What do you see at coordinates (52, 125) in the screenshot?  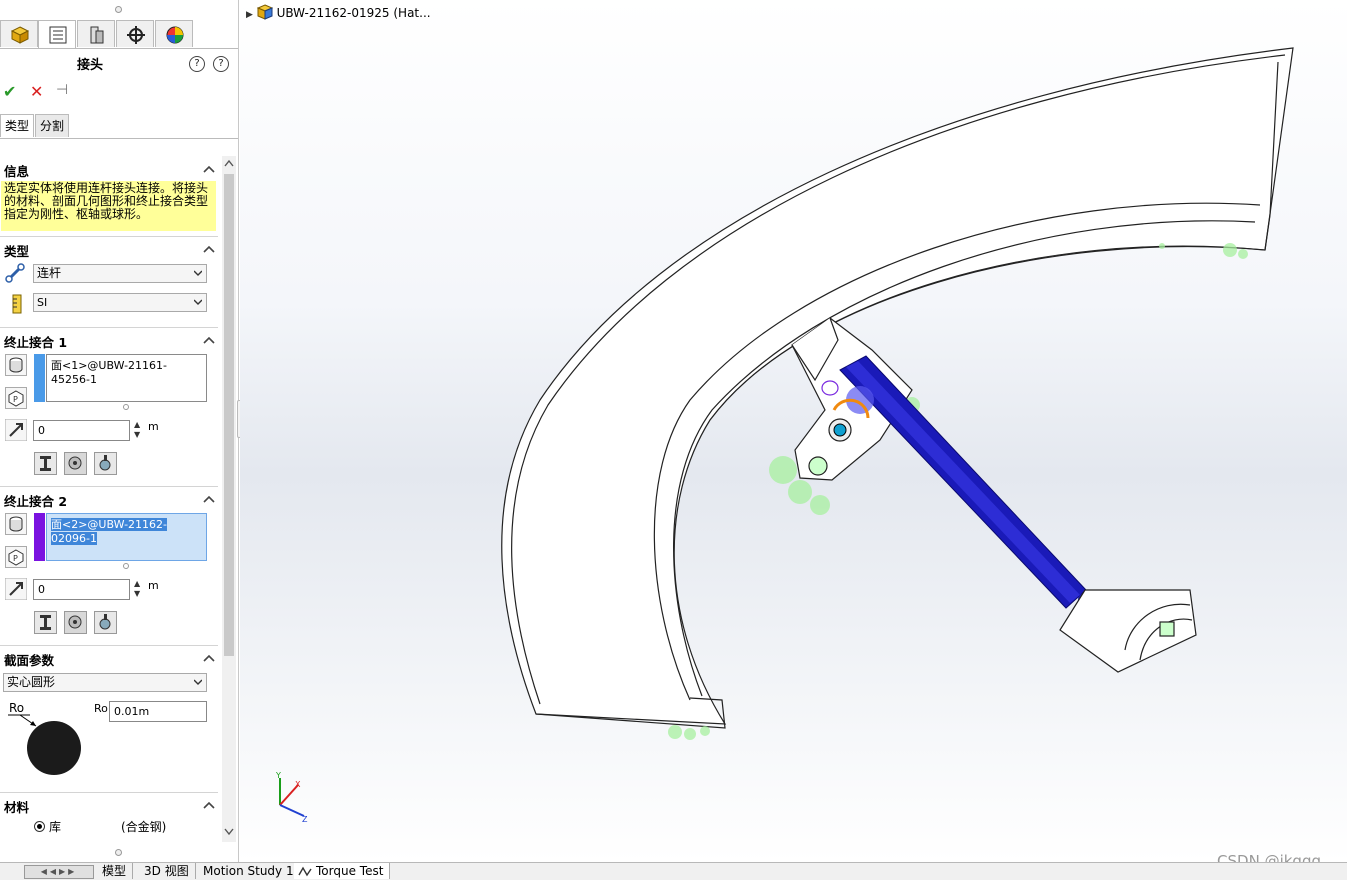 I see `tab-split: 分割` at bounding box center [52, 125].